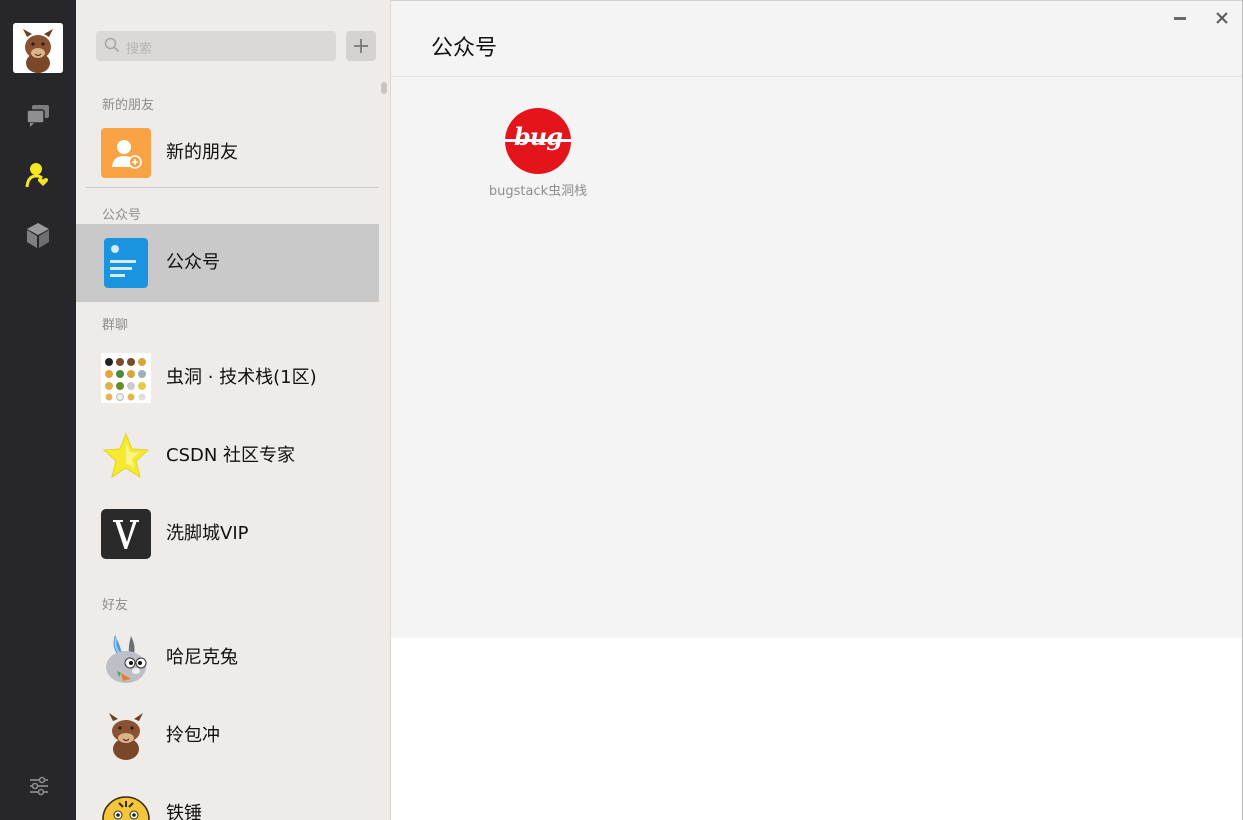 This screenshot has width=1243, height=820. What do you see at coordinates (112, 47) in the screenshot?
I see `search-icon` at bounding box center [112, 47].